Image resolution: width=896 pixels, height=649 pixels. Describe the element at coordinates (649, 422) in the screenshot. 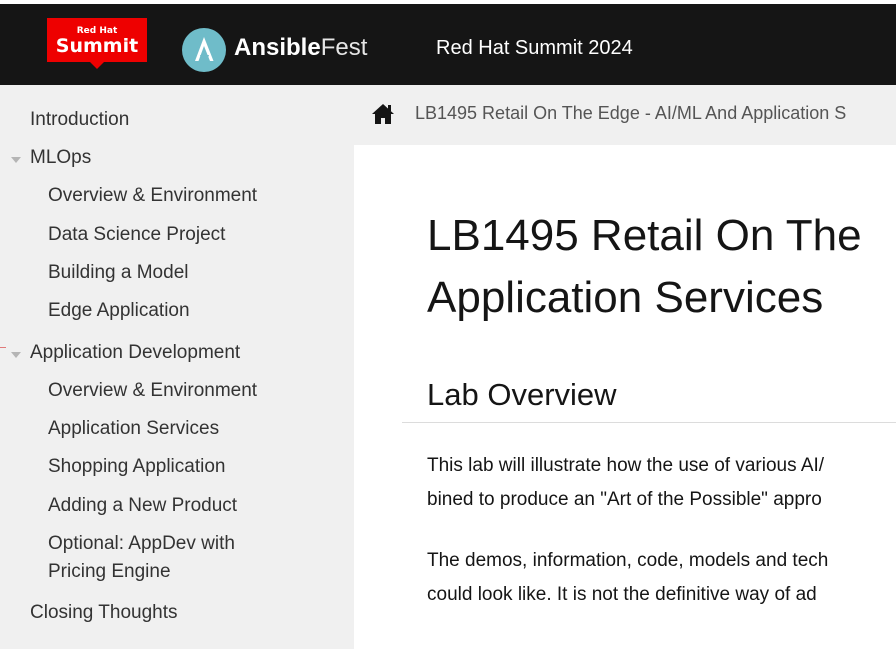

I see `section-divider` at that location.